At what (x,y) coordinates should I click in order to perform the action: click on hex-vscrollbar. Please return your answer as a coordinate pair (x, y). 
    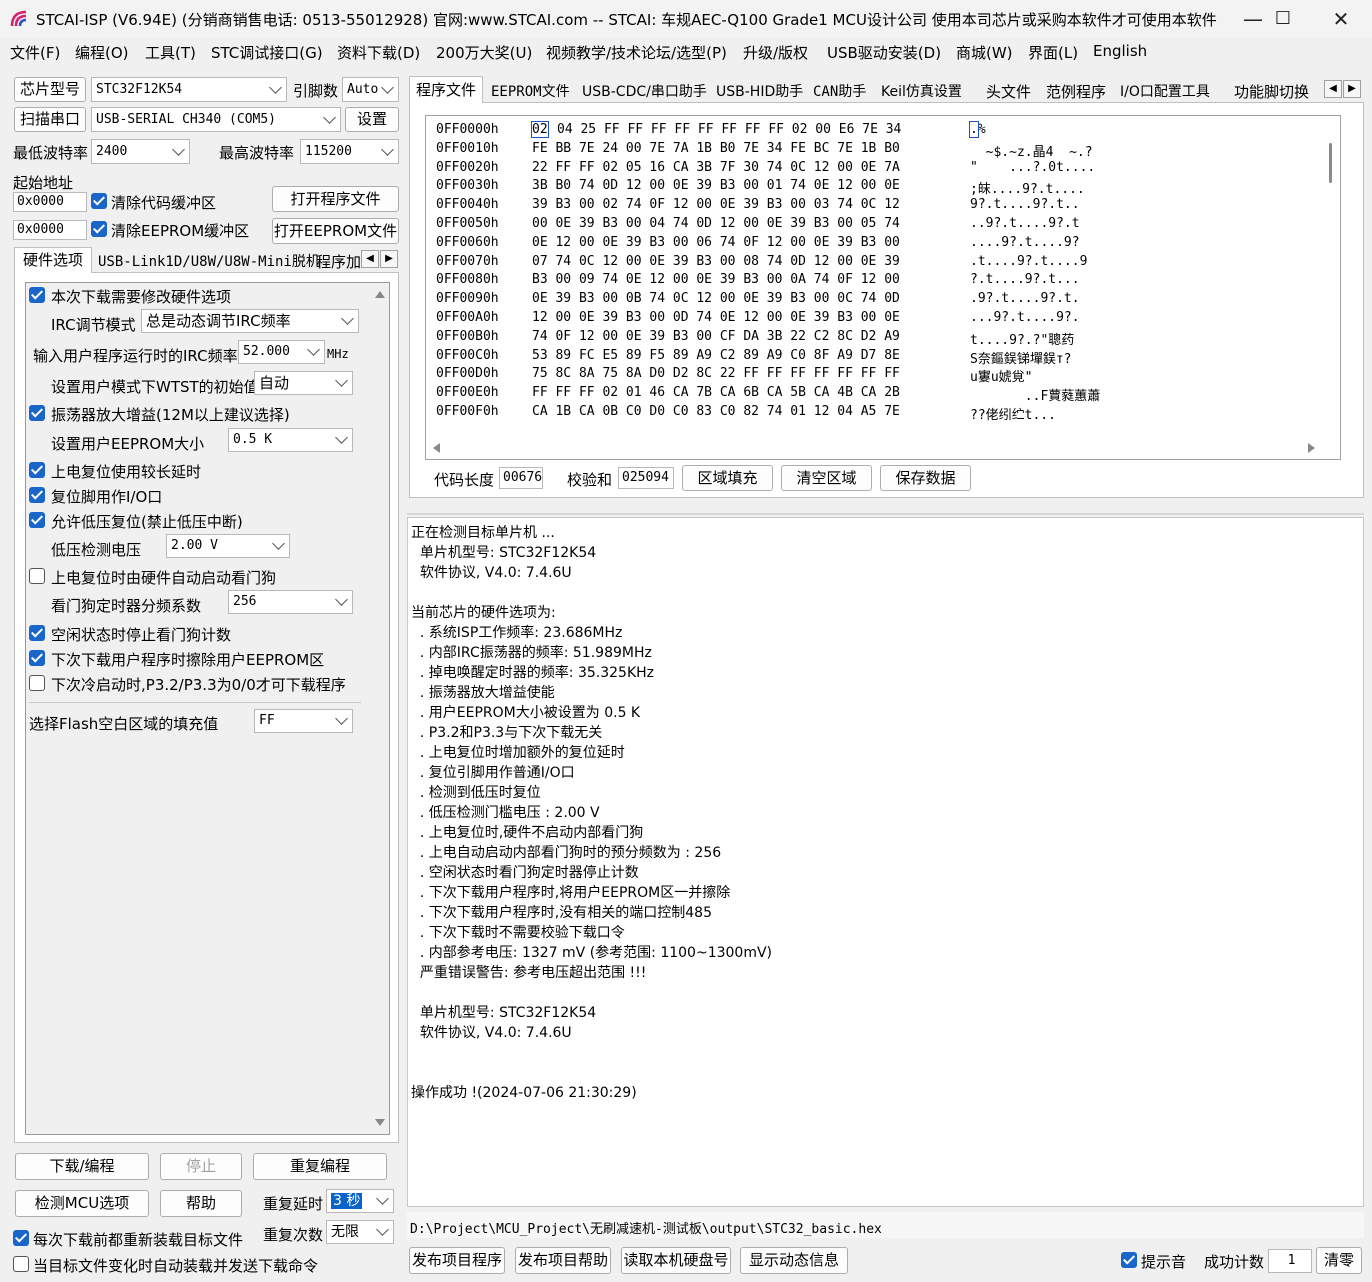
    Looking at the image, I should click on (1330, 278).